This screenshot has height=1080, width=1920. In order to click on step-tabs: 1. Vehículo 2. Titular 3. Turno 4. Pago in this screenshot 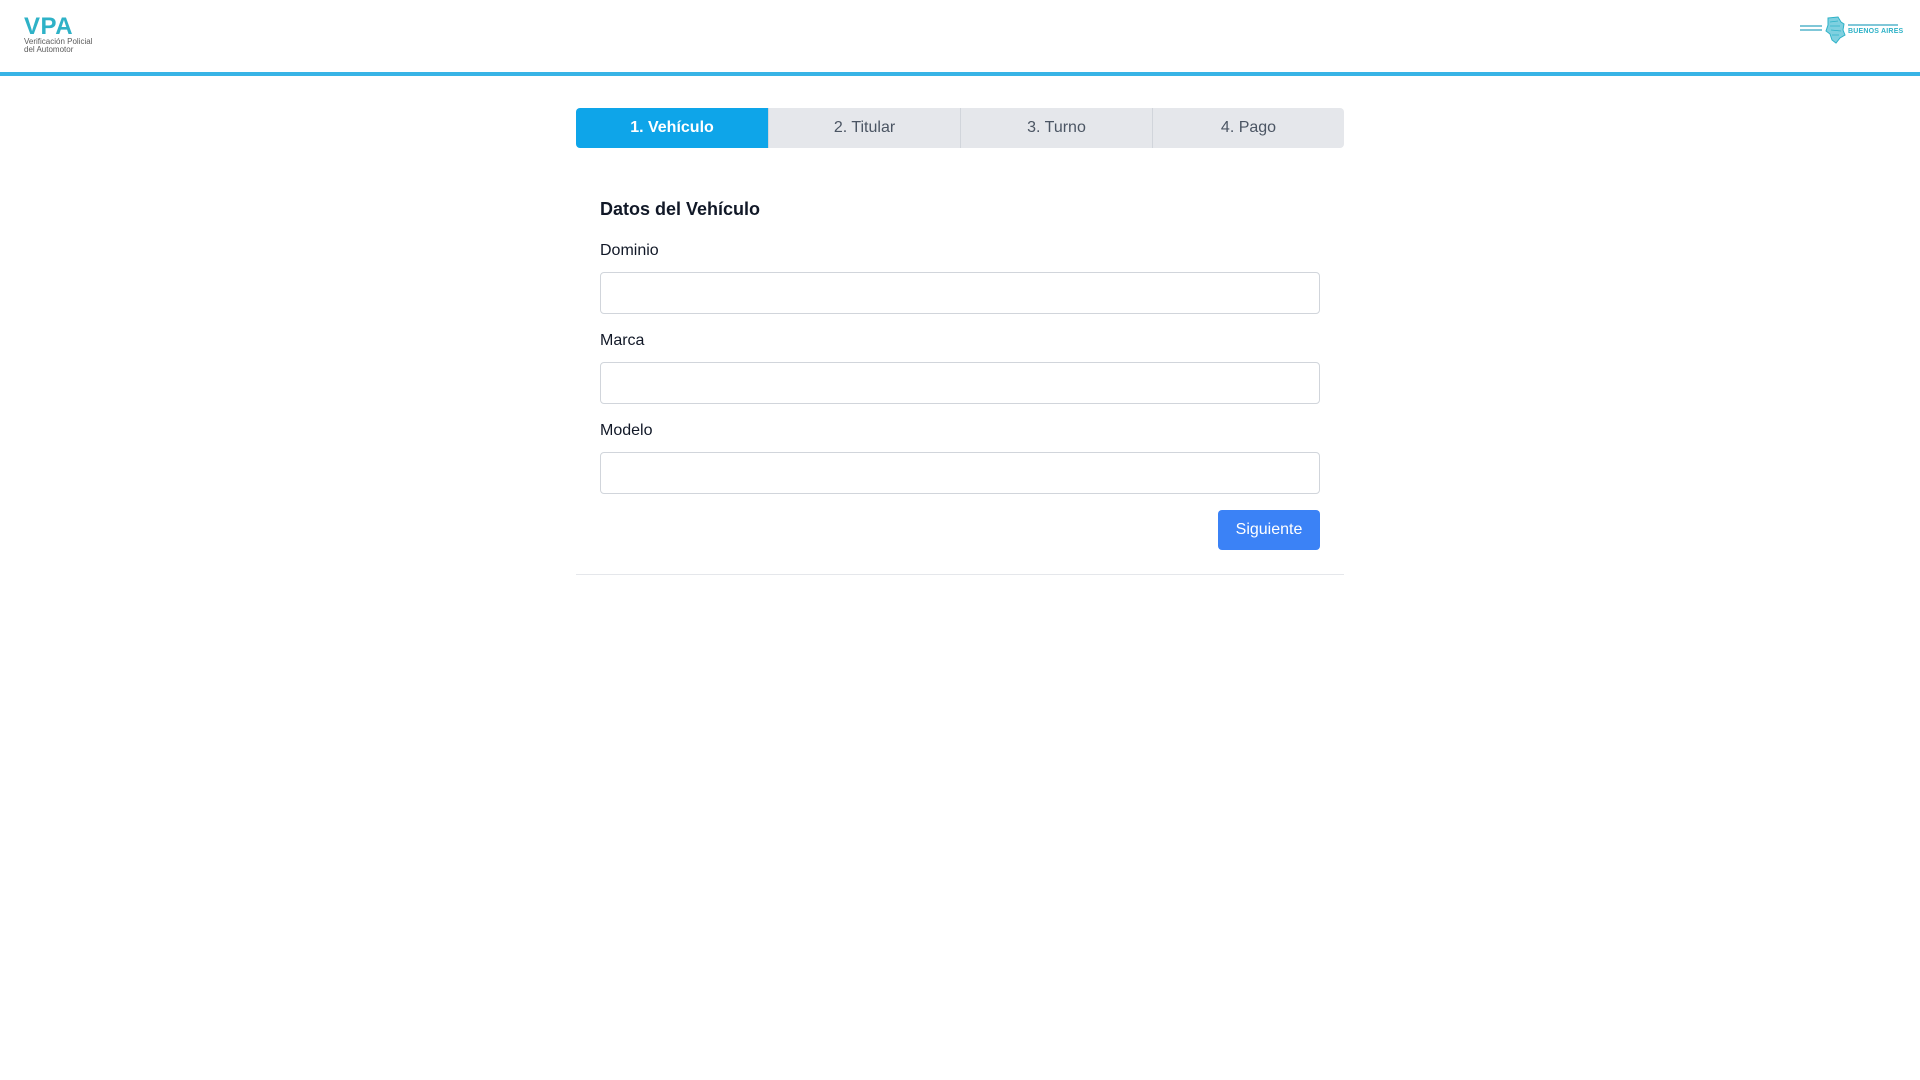, I will do `click(960, 128)`.